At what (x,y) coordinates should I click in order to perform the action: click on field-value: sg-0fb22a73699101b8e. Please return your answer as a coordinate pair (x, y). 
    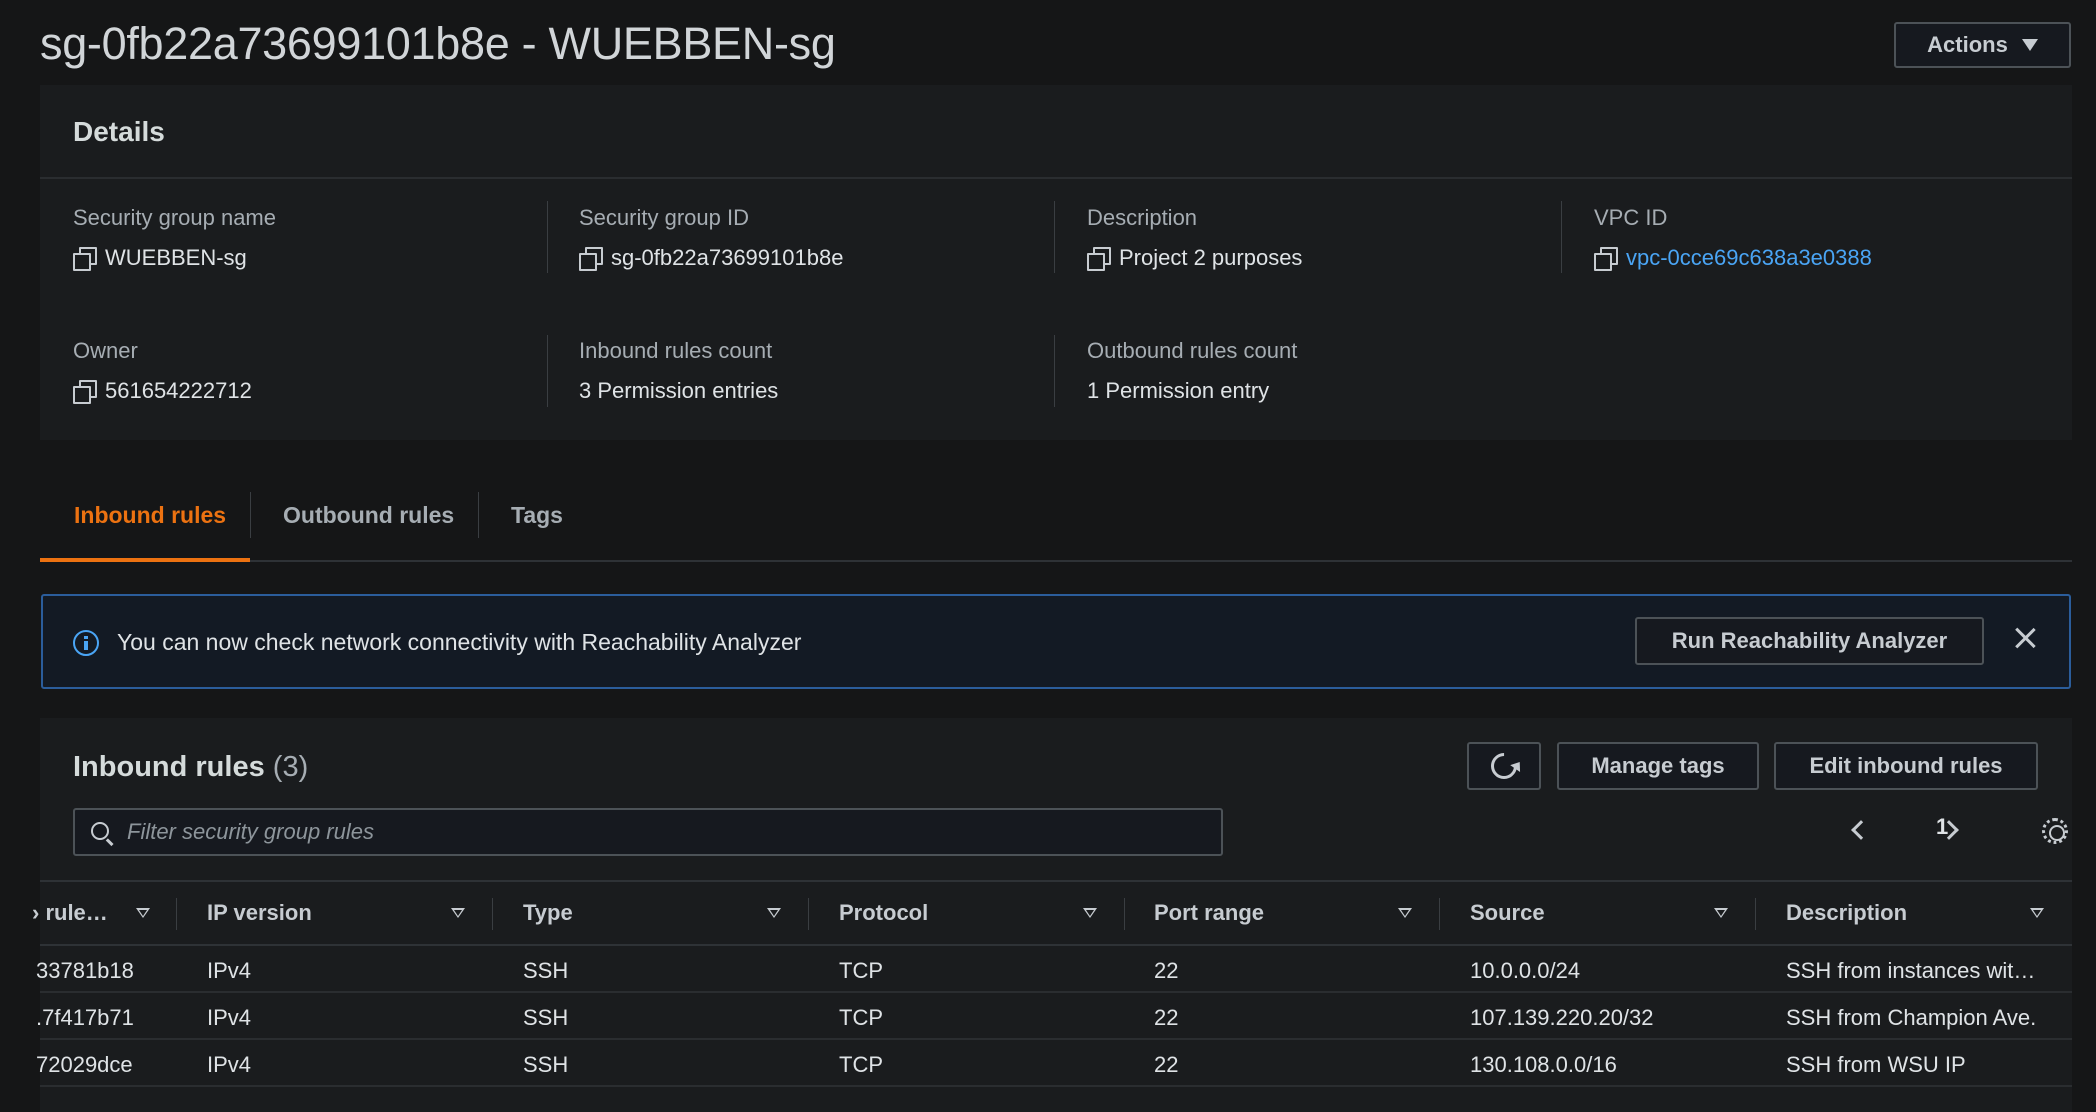
    Looking at the image, I should click on (711, 258).